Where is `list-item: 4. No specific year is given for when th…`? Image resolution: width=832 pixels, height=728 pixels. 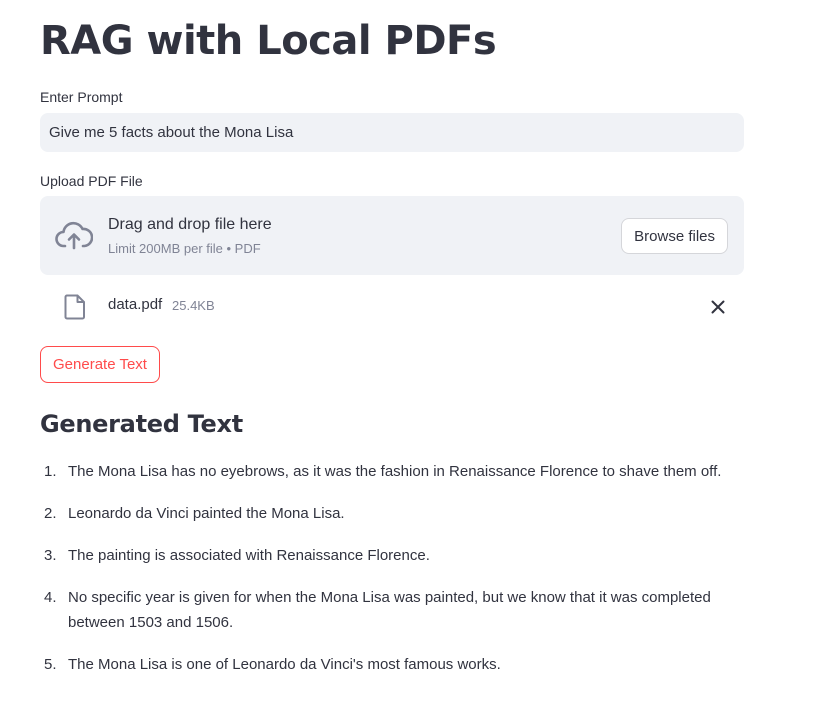 list-item: 4. No specific year is given for when th… is located at coordinates (392, 610).